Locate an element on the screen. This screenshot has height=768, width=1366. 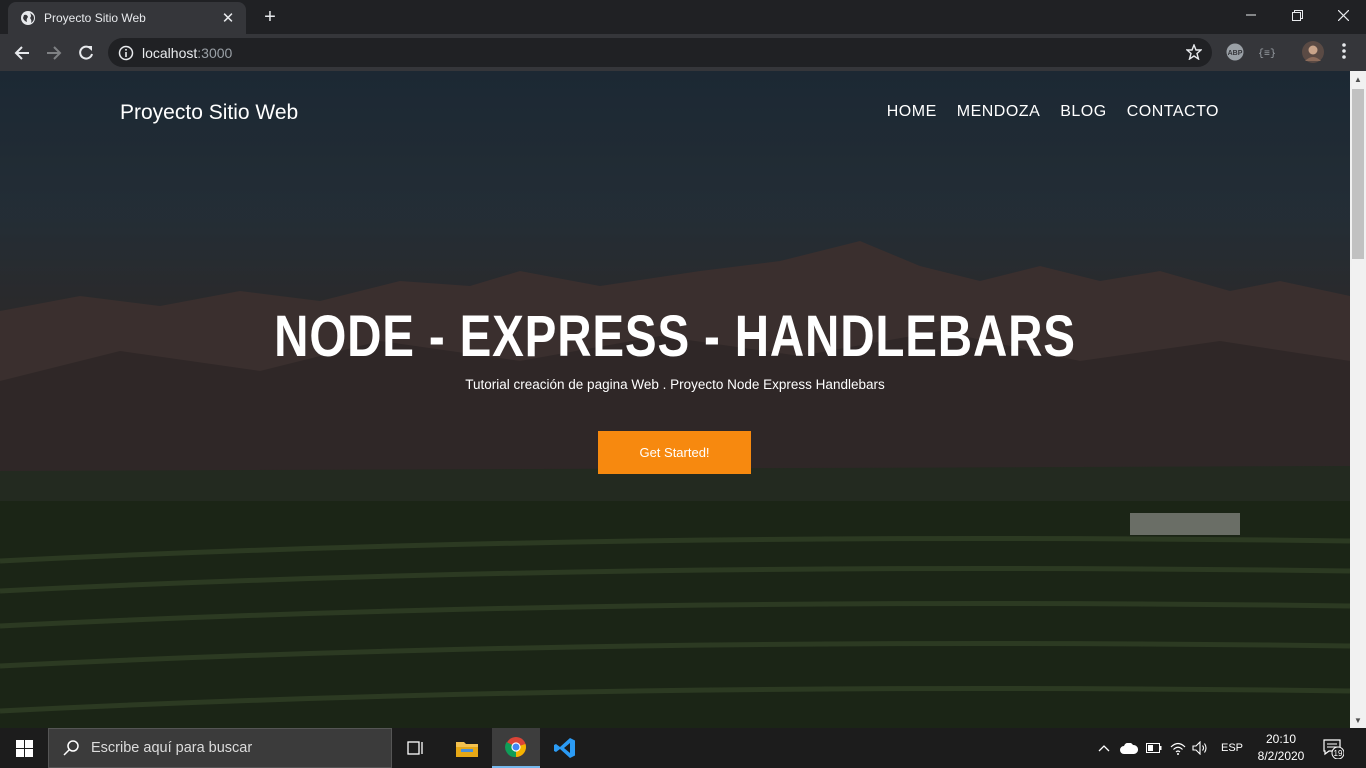
get-started-button: Get Started! is located at coordinates (674, 452).